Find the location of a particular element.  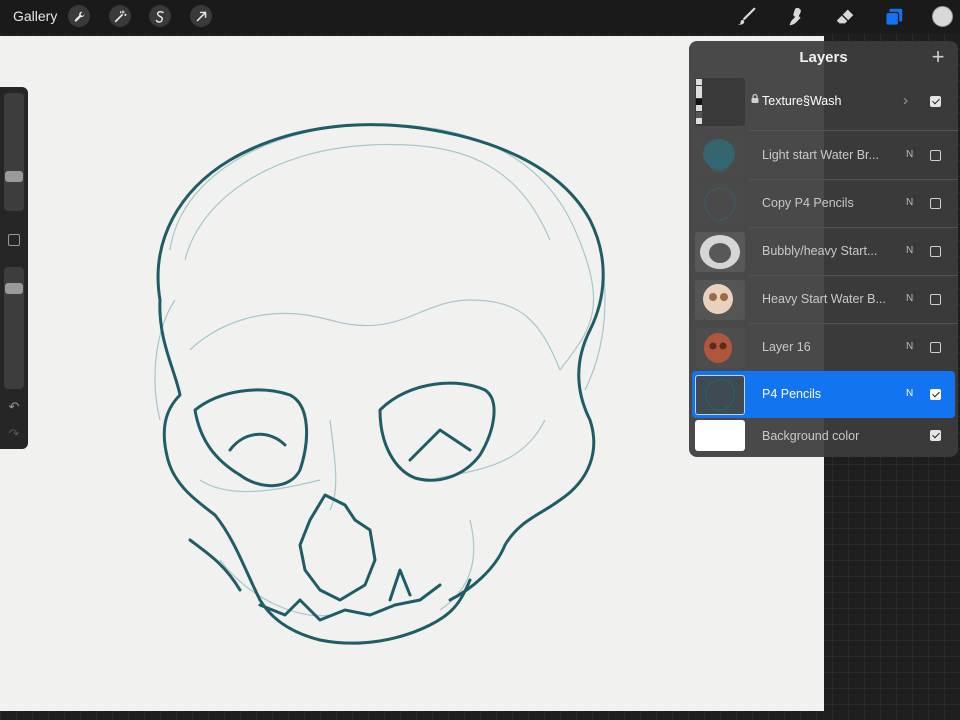

layer-row-selected: P4 Pencils N is located at coordinates (823, 394).